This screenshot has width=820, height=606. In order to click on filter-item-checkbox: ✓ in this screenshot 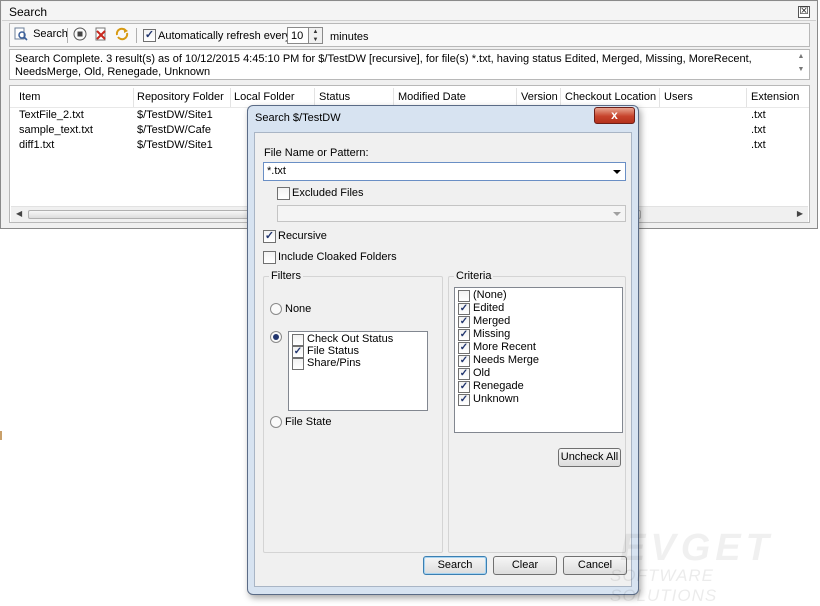, I will do `click(298, 352)`.